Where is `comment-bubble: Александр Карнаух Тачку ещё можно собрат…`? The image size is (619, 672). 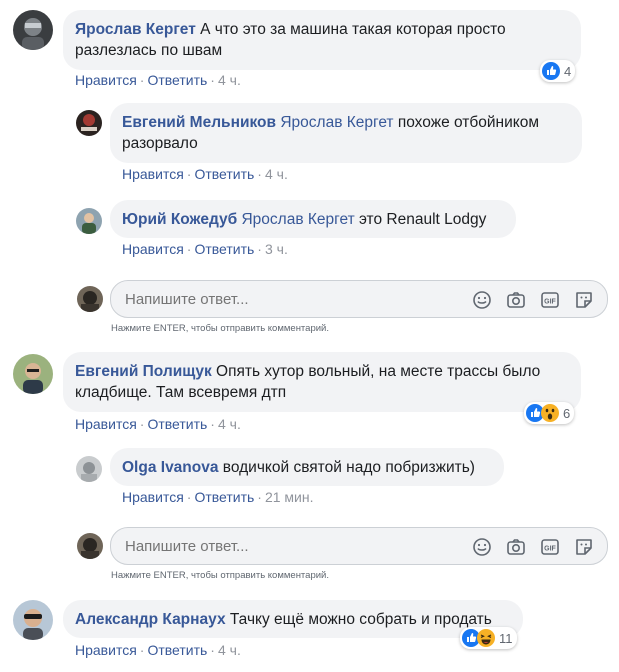
comment-bubble: Александр Карнаух Тачку ещё можно собрат… is located at coordinates (293, 619).